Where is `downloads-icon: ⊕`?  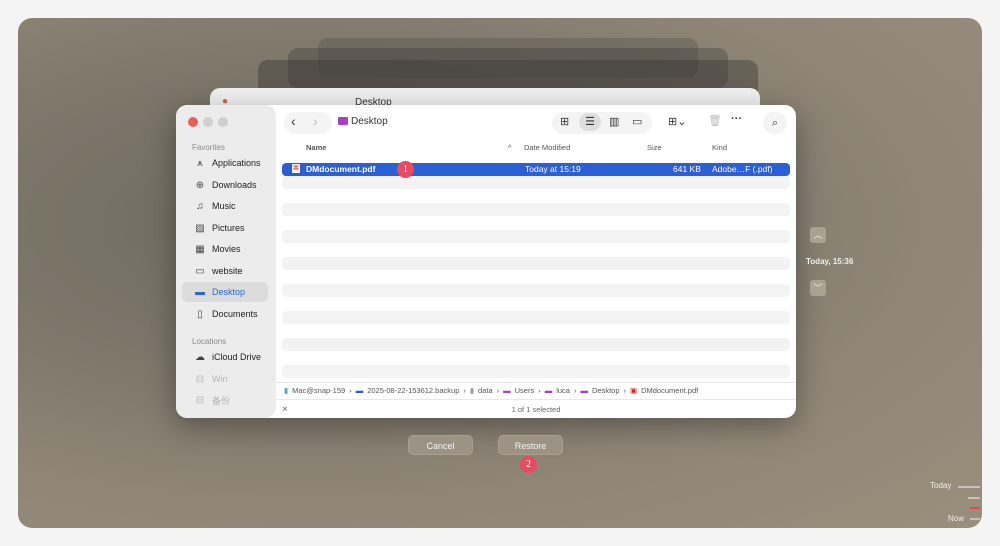 downloads-icon: ⊕ is located at coordinates (200, 185).